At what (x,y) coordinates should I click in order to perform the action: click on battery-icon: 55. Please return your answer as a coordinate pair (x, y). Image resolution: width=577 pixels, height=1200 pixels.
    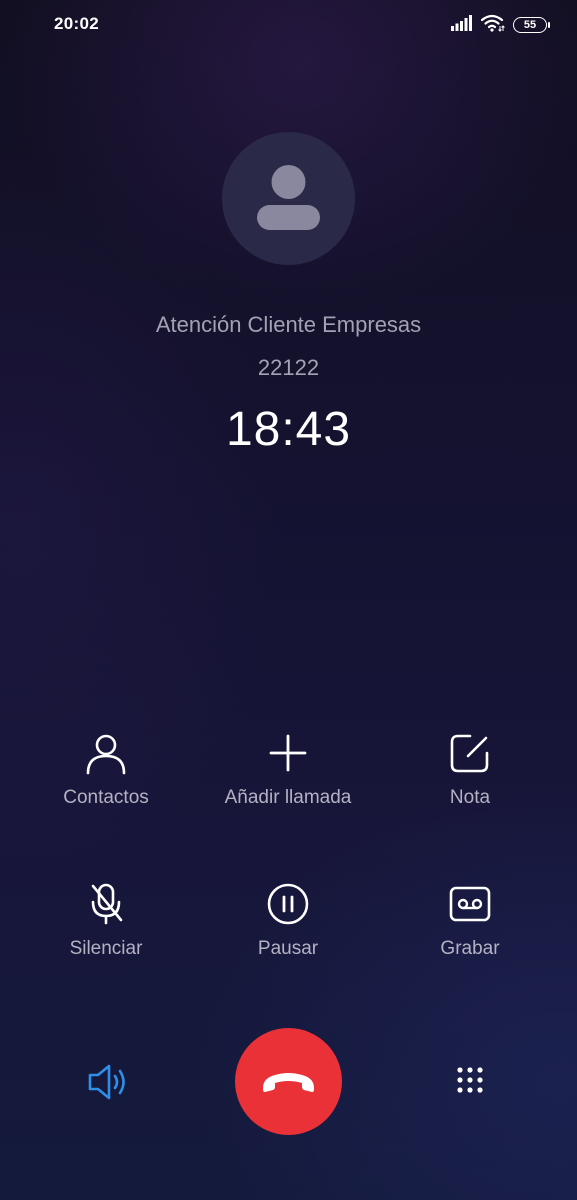
    Looking at the image, I should click on (531, 25).